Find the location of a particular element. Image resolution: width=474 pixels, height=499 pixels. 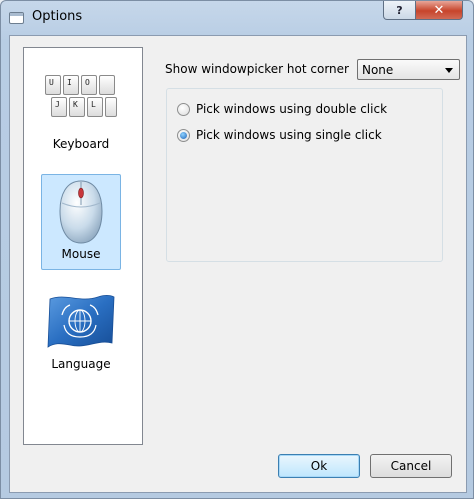

window-icon is located at coordinates (16, 18).